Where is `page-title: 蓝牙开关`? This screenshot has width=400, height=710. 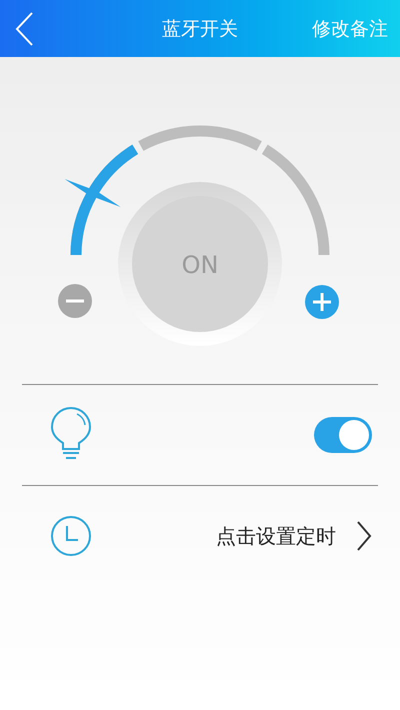 page-title: 蓝牙开关 is located at coordinates (200, 29).